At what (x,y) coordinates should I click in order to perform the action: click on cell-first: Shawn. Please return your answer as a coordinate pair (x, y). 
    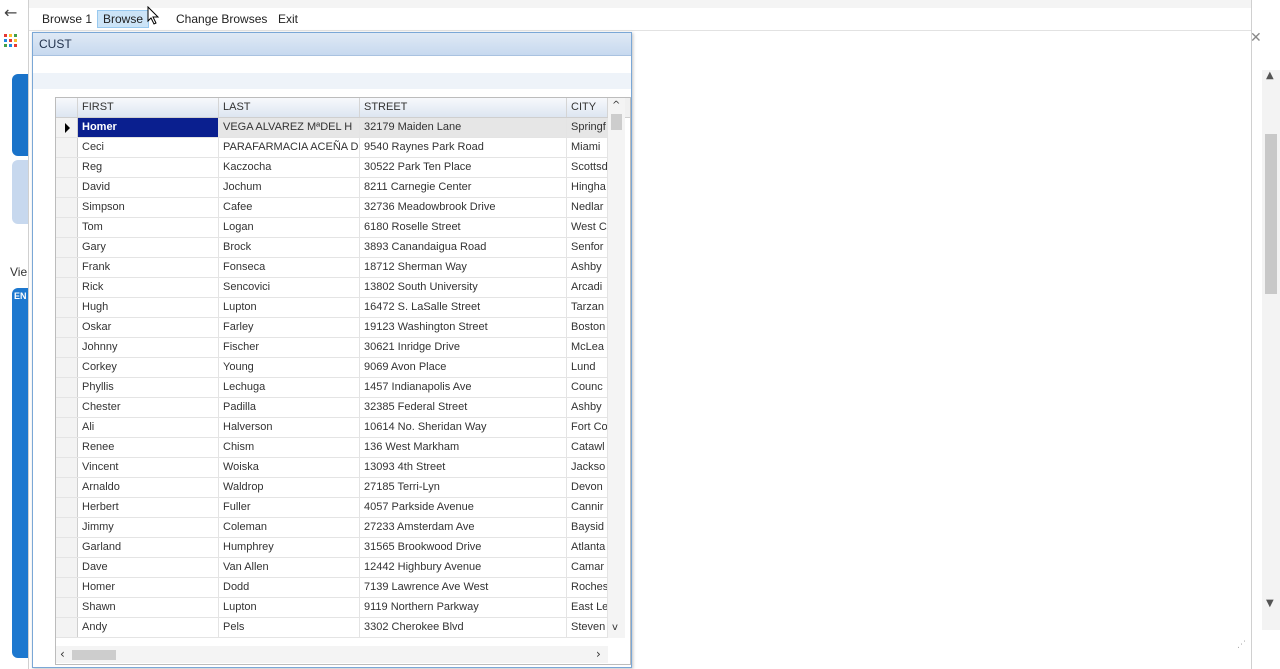
    Looking at the image, I should click on (148, 607).